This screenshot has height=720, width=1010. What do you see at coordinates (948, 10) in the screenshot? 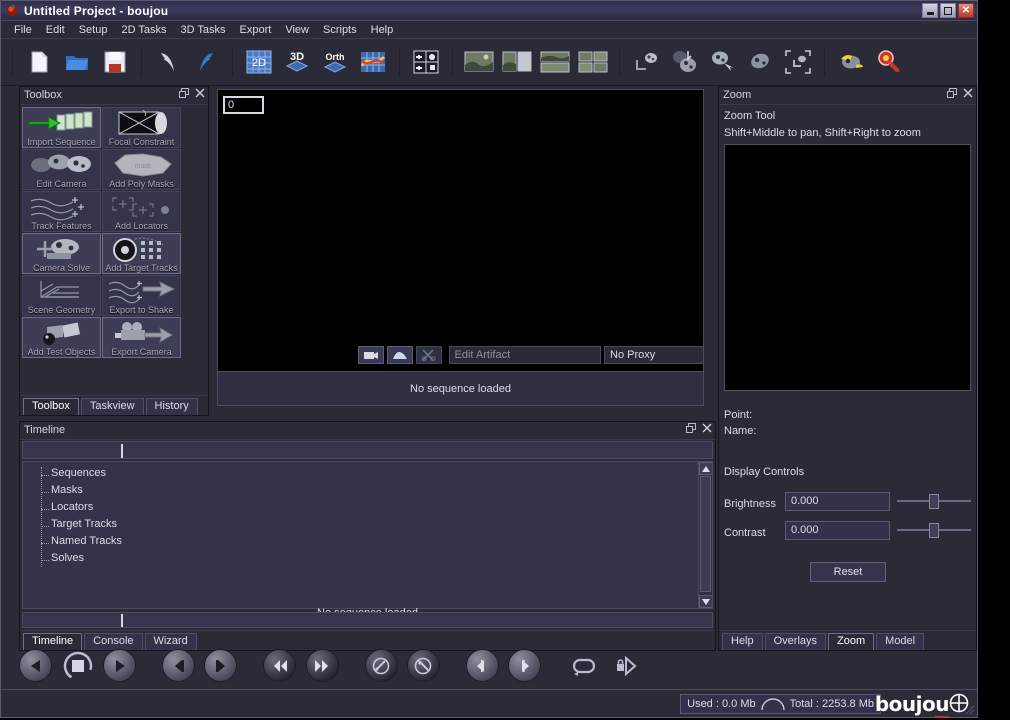
I see `maximize-button` at bounding box center [948, 10].